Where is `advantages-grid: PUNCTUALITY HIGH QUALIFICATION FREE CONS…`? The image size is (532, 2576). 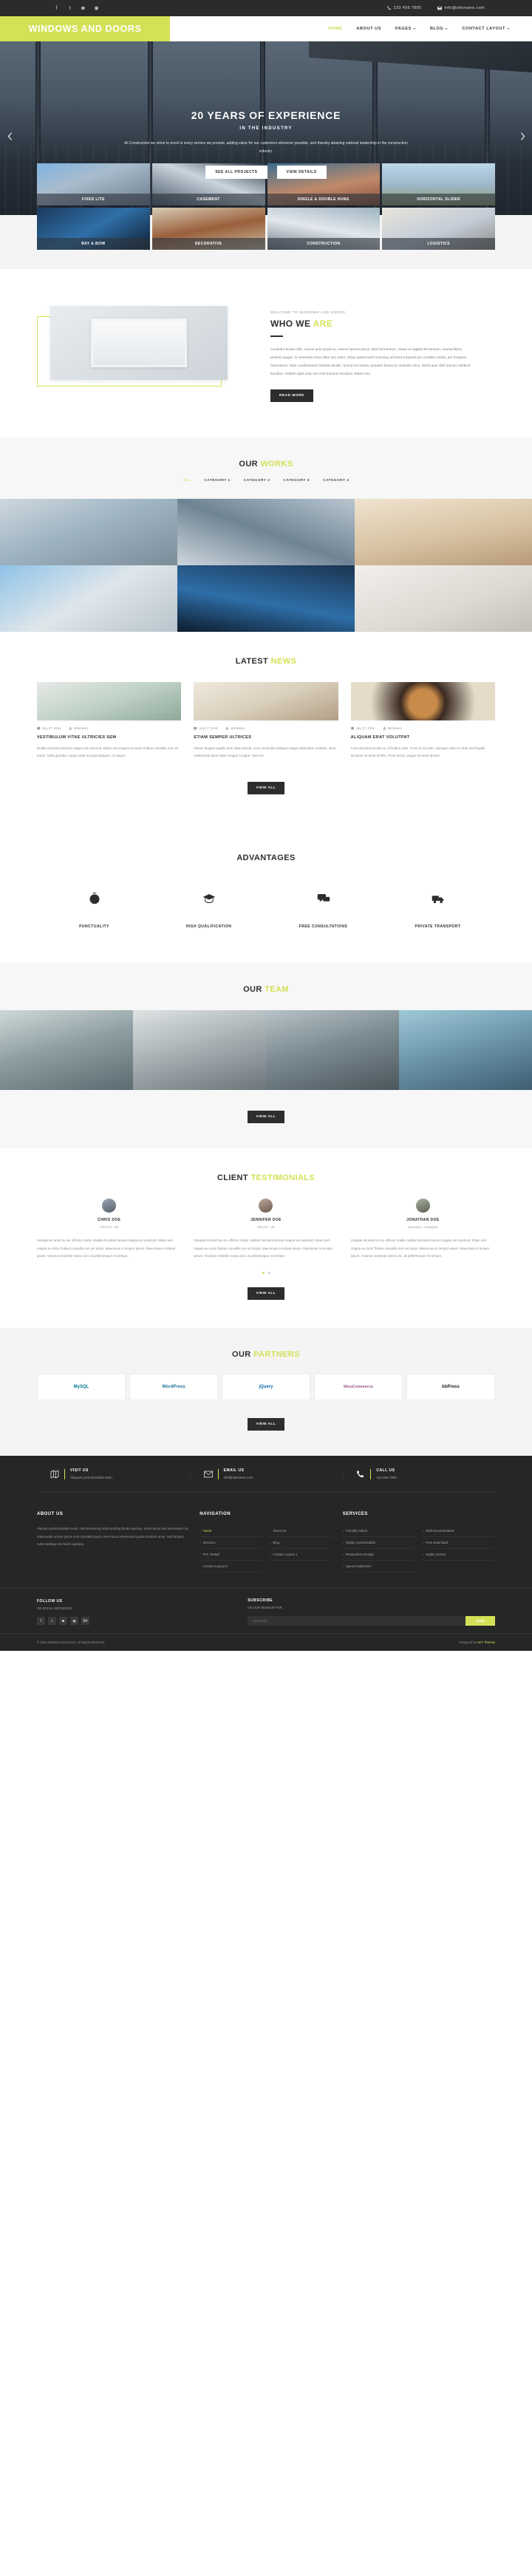
advantages-grid: PUNCTUALITY HIGH QUALIFICATION FREE CONS… is located at coordinates (266, 909).